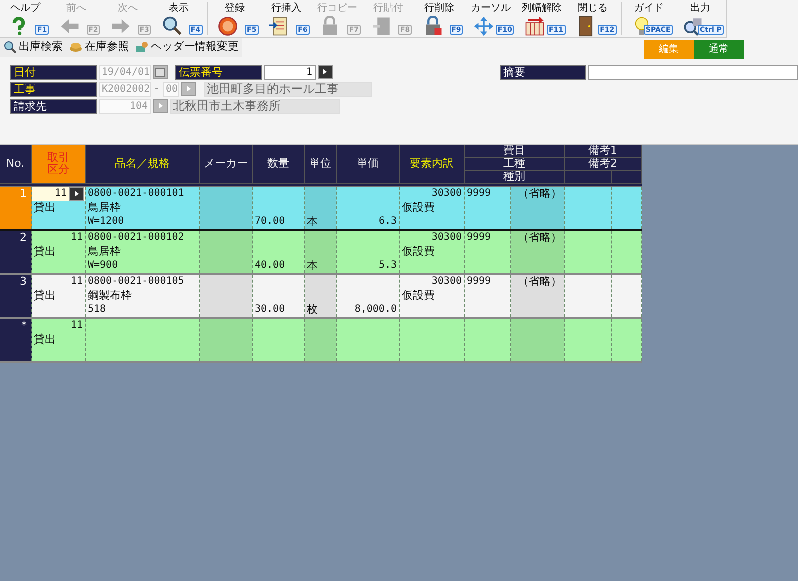 The image size is (798, 581). Describe the element at coordinates (515, 151) in the screenshot. I see `column-header: 費目` at that location.